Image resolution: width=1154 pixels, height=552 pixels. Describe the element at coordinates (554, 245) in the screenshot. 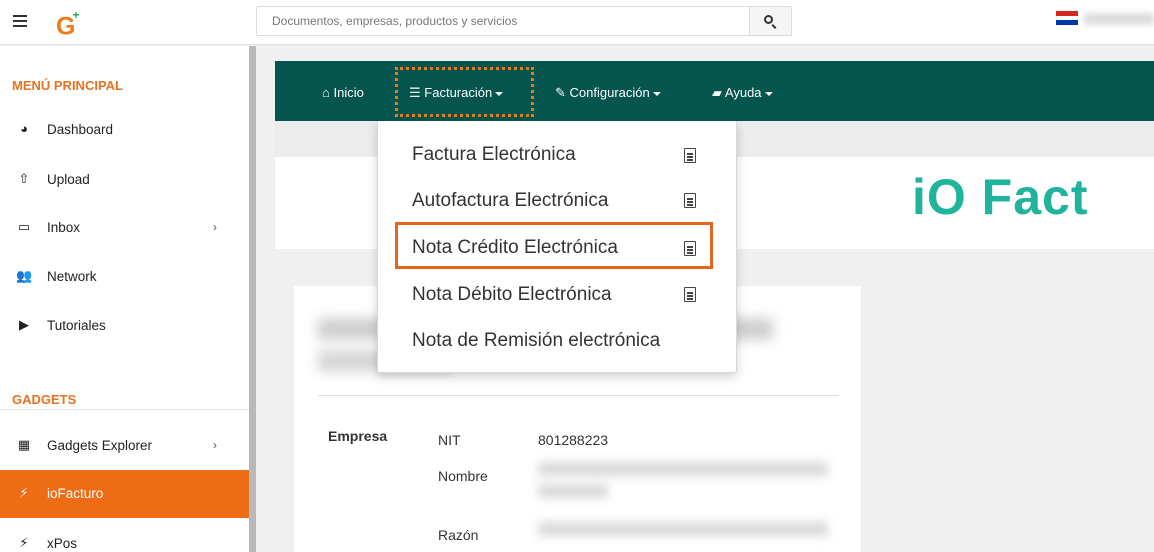

I see `highlight-box-nota-credito` at that location.